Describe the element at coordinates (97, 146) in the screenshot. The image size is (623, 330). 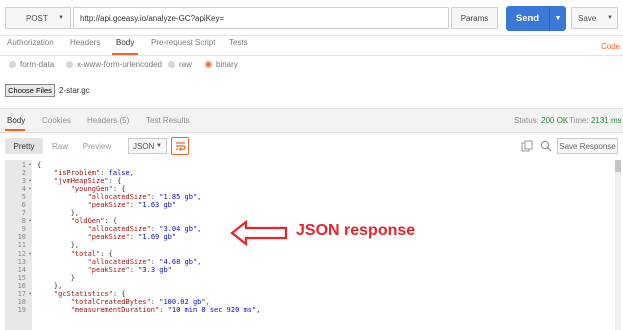
I see `preview-button: Preview` at that location.